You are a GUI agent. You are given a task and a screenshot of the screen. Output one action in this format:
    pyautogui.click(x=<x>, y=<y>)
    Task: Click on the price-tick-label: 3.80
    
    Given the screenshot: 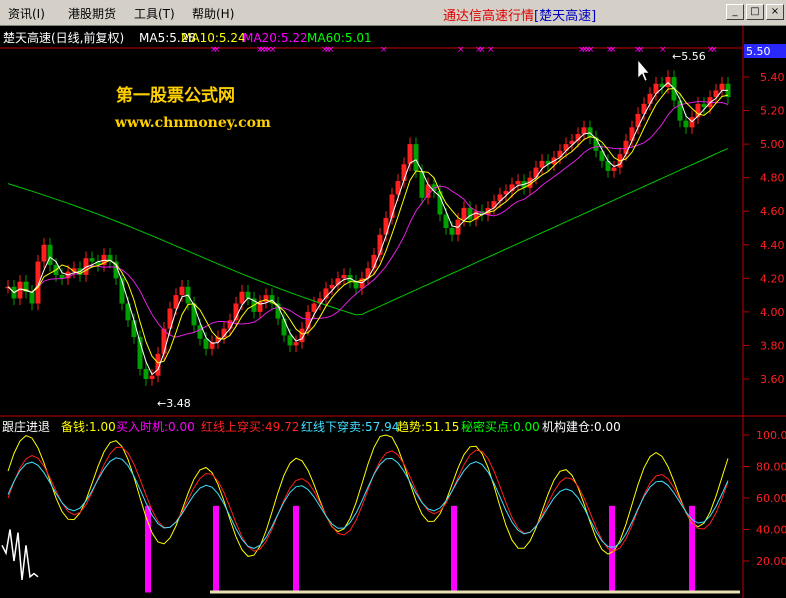 What is the action you would take?
    pyautogui.click(x=772, y=345)
    